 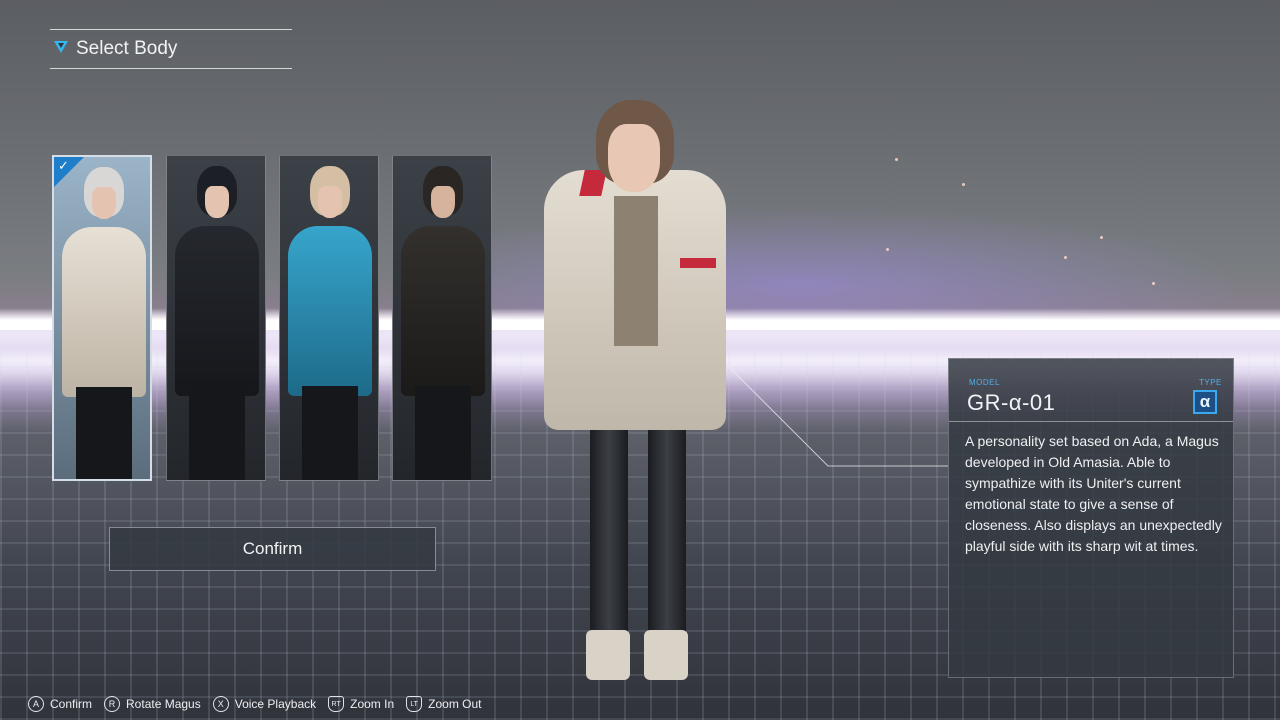 I want to click on lt-trigger-icon: LT, so click(x=414, y=704).